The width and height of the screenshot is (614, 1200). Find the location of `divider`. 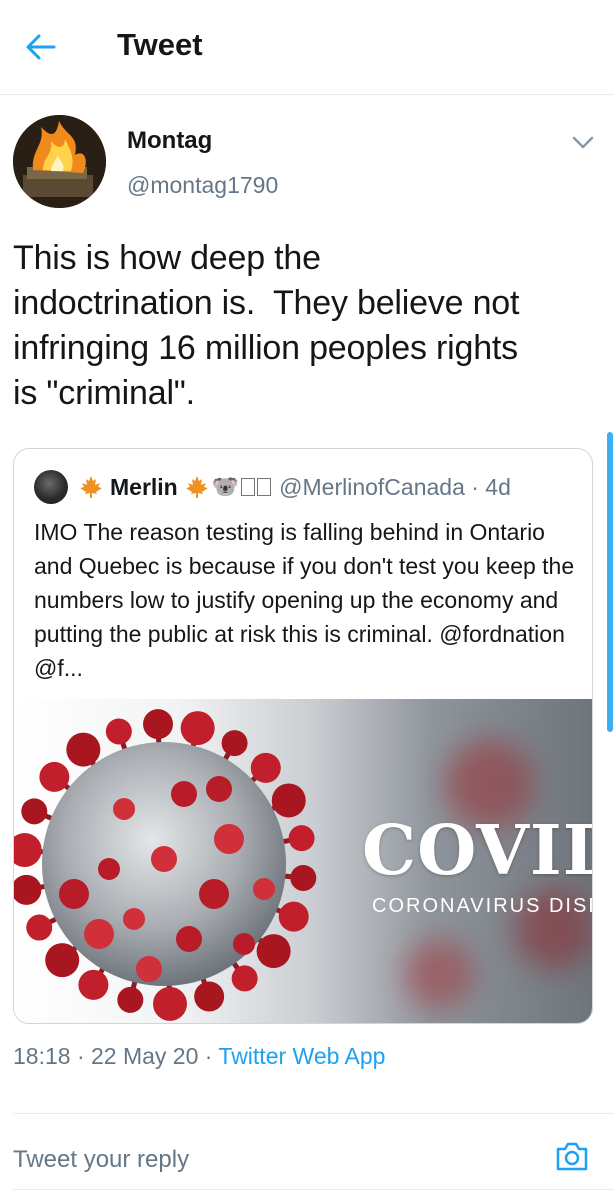

divider is located at coordinates (313, 1113).